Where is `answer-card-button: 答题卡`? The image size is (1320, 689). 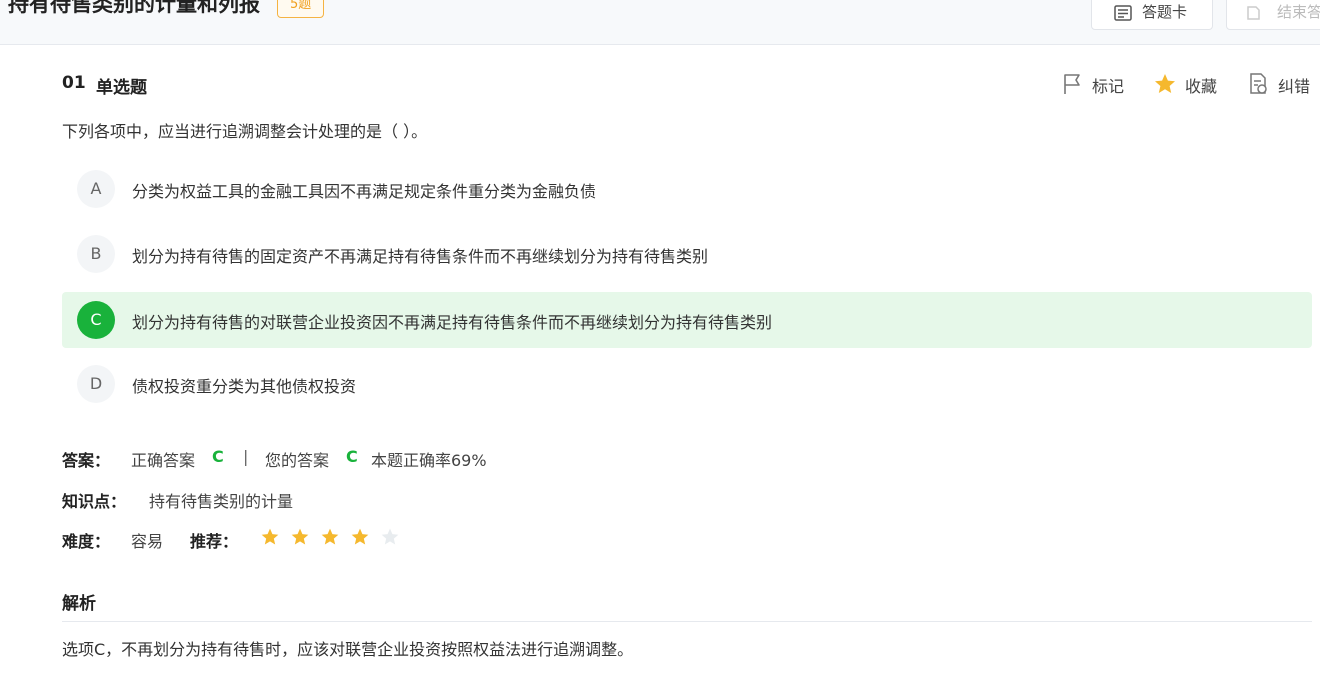
answer-card-button: 答题卡 is located at coordinates (1152, 15).